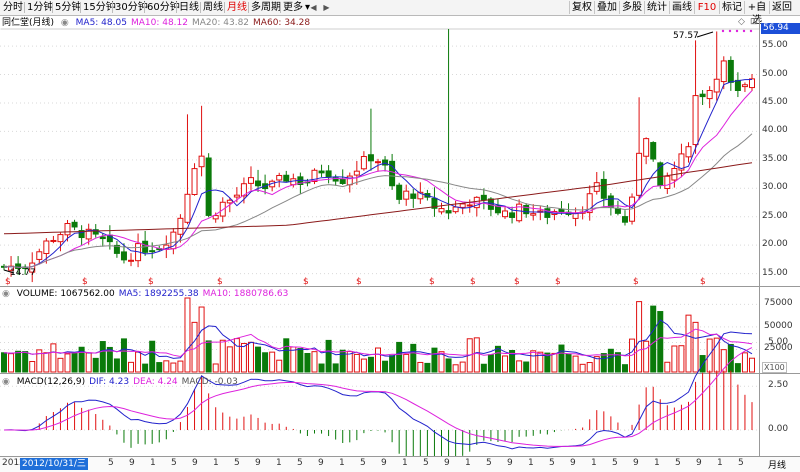  Describe the element at coordinates (777, 466) in the screenshot. I see `period-label: 月线` at that location.